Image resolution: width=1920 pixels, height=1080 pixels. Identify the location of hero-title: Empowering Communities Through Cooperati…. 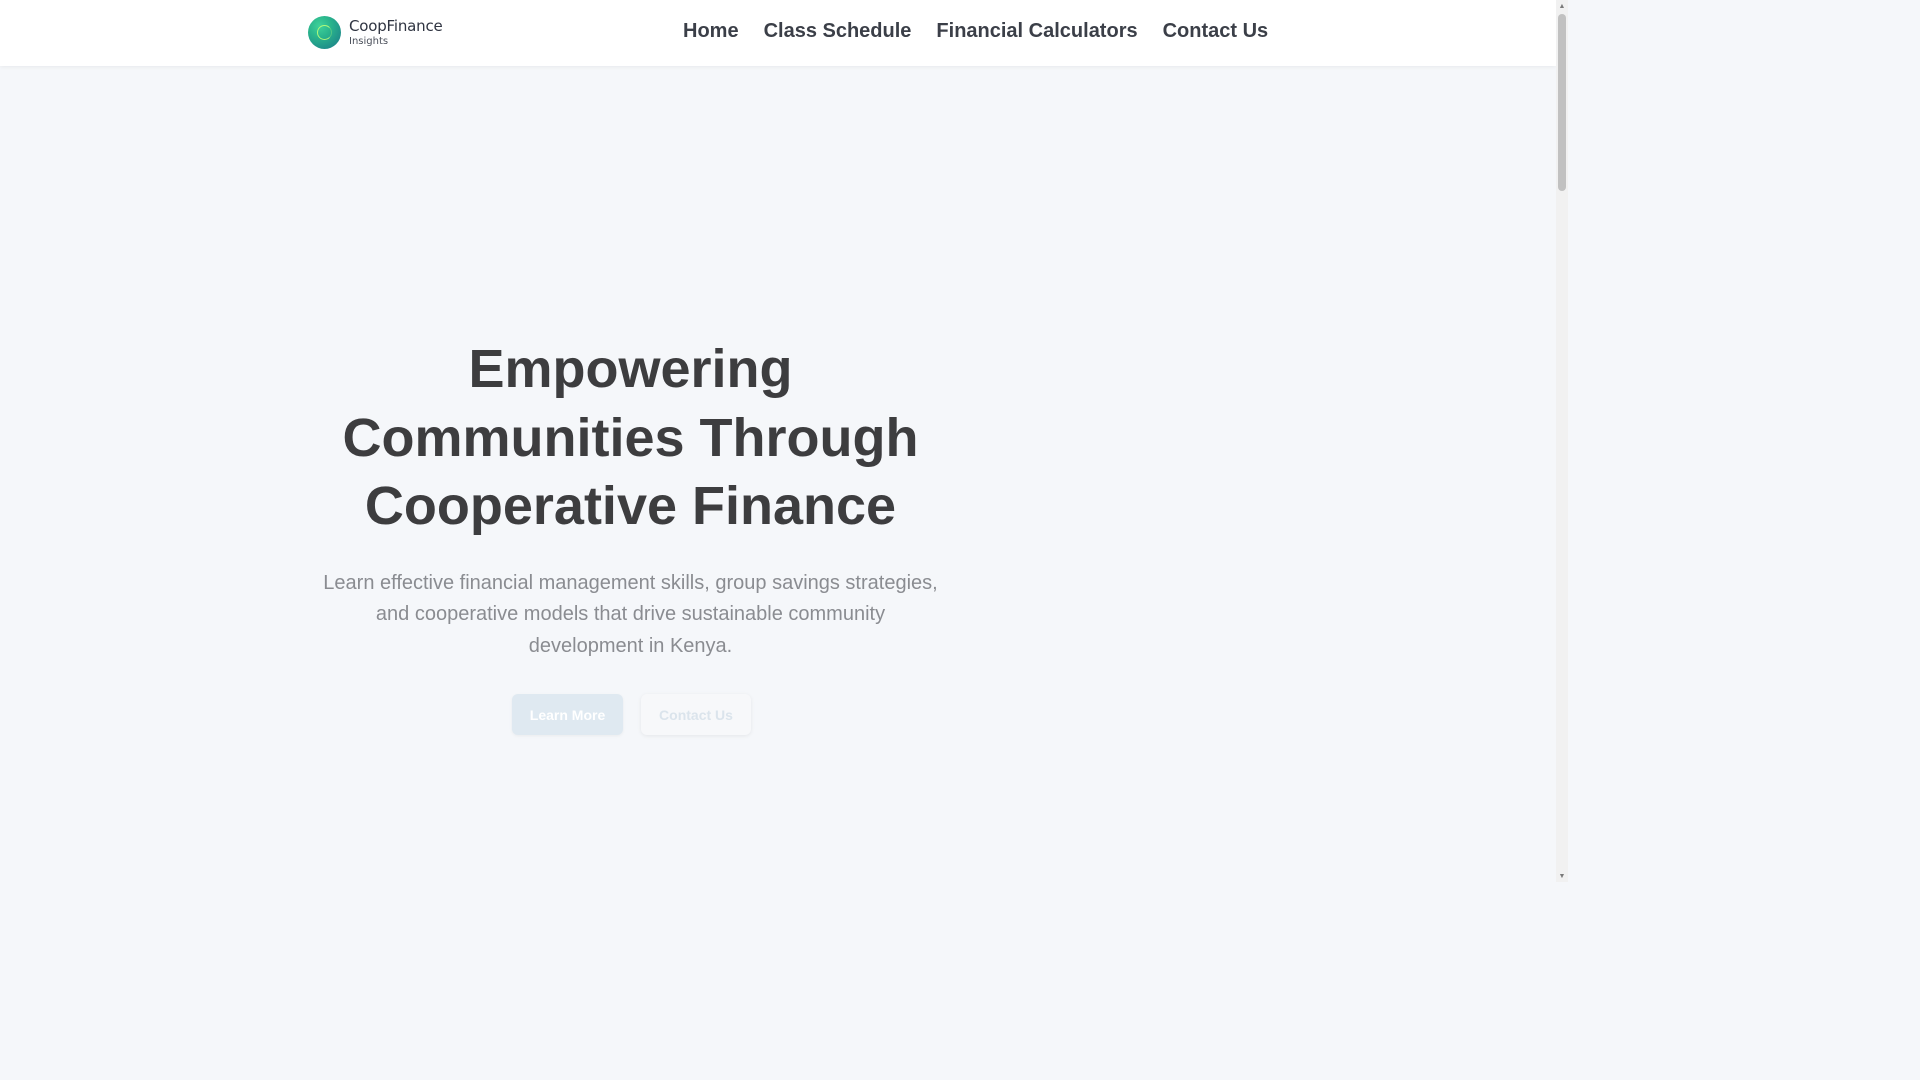
(630, 438).